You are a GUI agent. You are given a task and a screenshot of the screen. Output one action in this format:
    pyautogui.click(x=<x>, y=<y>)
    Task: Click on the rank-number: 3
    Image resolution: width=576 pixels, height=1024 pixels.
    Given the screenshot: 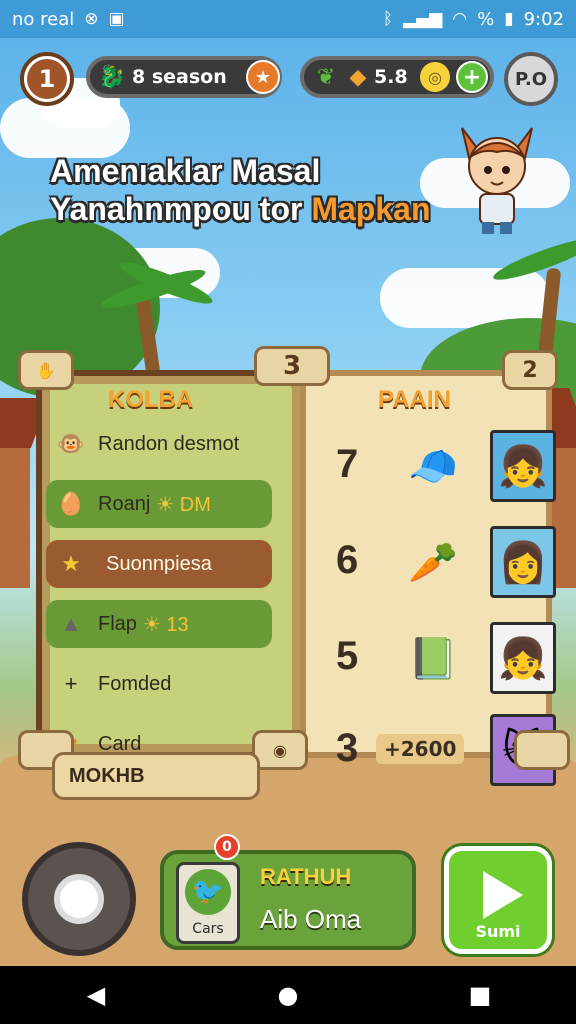 What is the action you would take?
    pyautogui.click(x=347, y=748)
    